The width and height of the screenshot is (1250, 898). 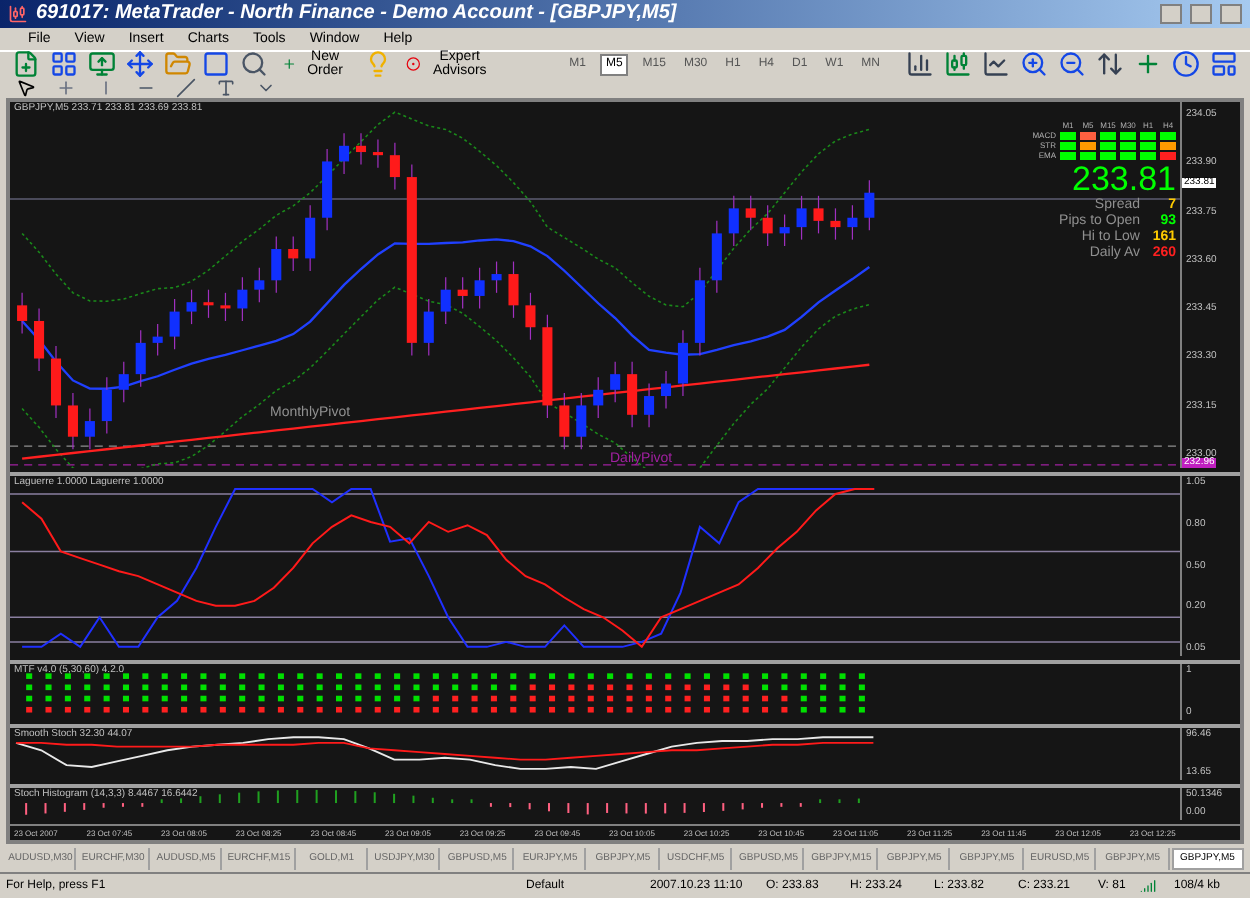 What do you see at coordinates (1201, 14) in the screenshot?
I see `maximize-button` at bounding box center [1201, 14].